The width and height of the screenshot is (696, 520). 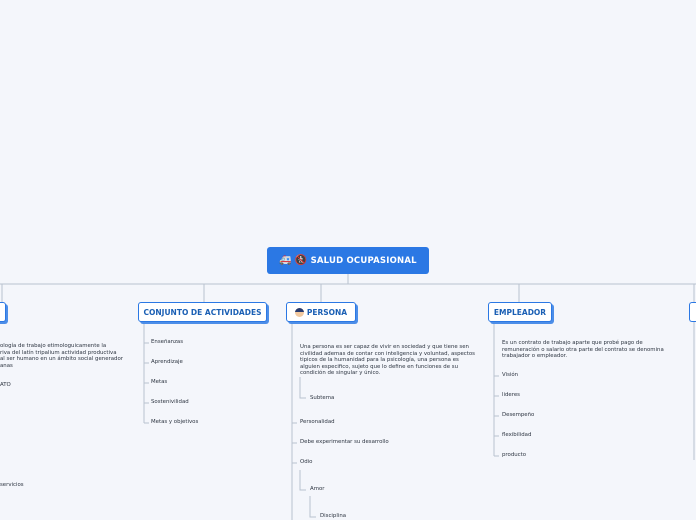 I want to click on topic-right-offscreen, so click(x=692, y=312).